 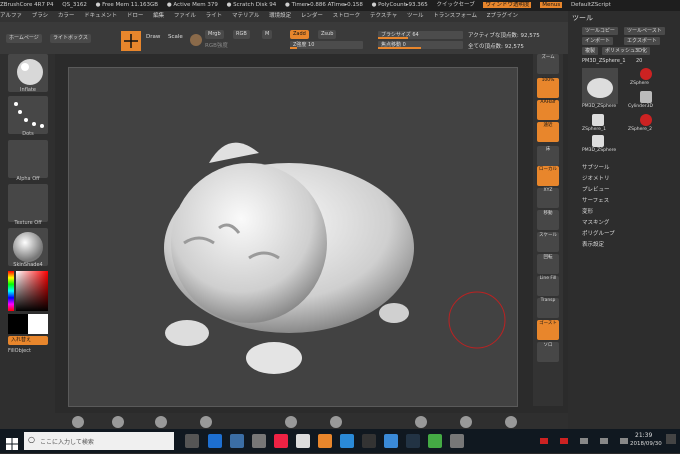 I want to click on section-subtool: サブツール, so click(x=596, y=167).